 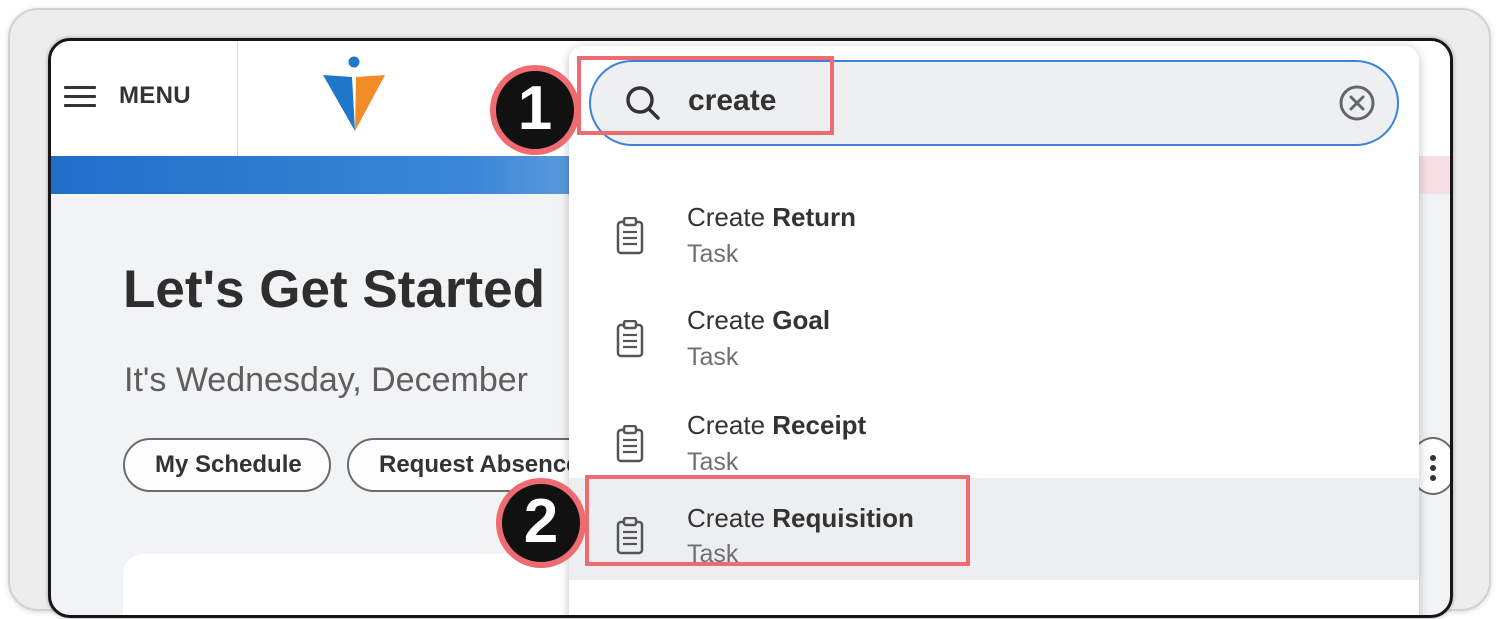 What do you see at coordinates (772, 217) in the screenshot?
I see `result-title: Create Return` at bounding box center [772, 217].